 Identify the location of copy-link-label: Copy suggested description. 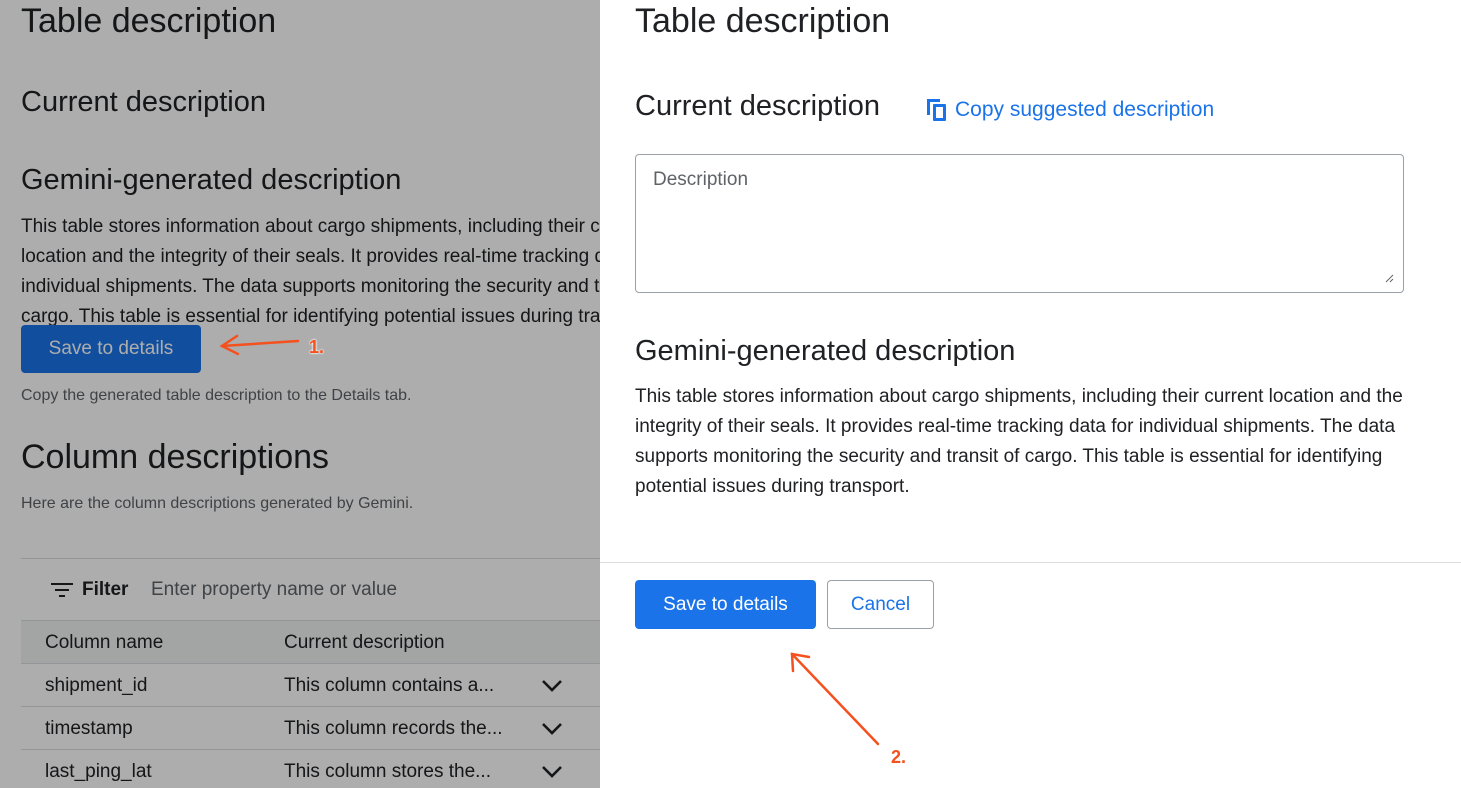
(1085, 109).